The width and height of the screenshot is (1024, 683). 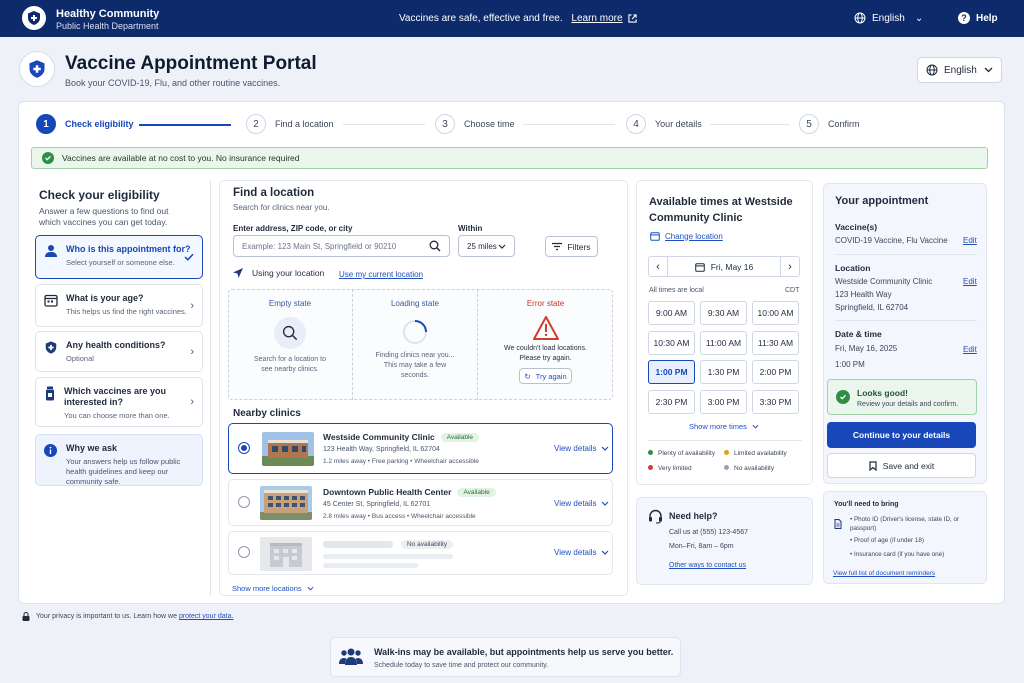 I want to click on shield-logo-icon, so click(x=34, y=18).